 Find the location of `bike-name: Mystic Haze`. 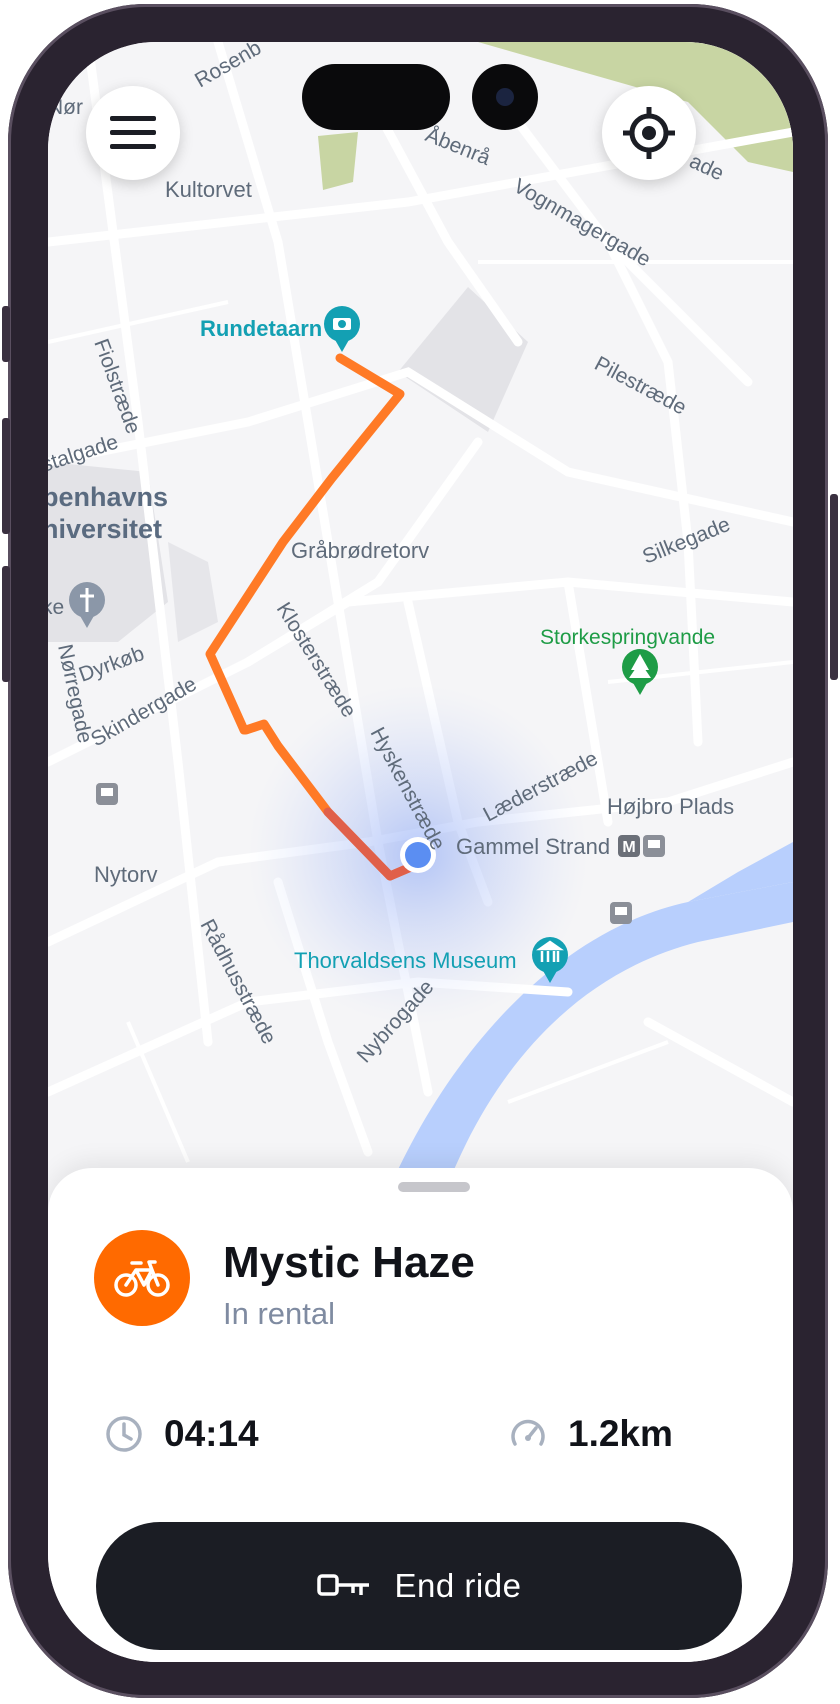

bike-name: Mystic Haze is located at coordinates (349, 1262).